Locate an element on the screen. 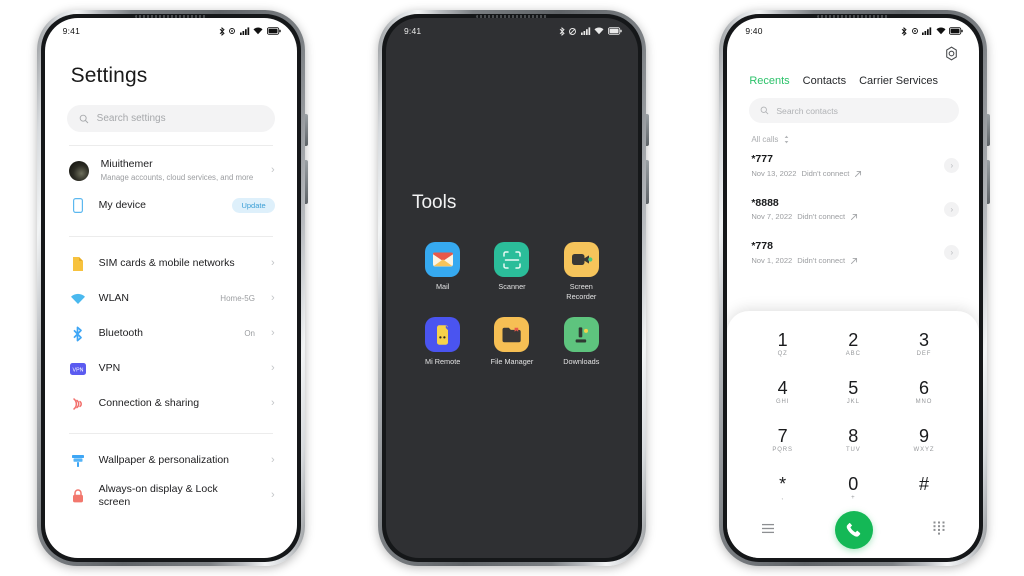 The width and height of the screenshot is (1024, 576). dialpad-key-0: 0 + is located at coordinates (853, 488).